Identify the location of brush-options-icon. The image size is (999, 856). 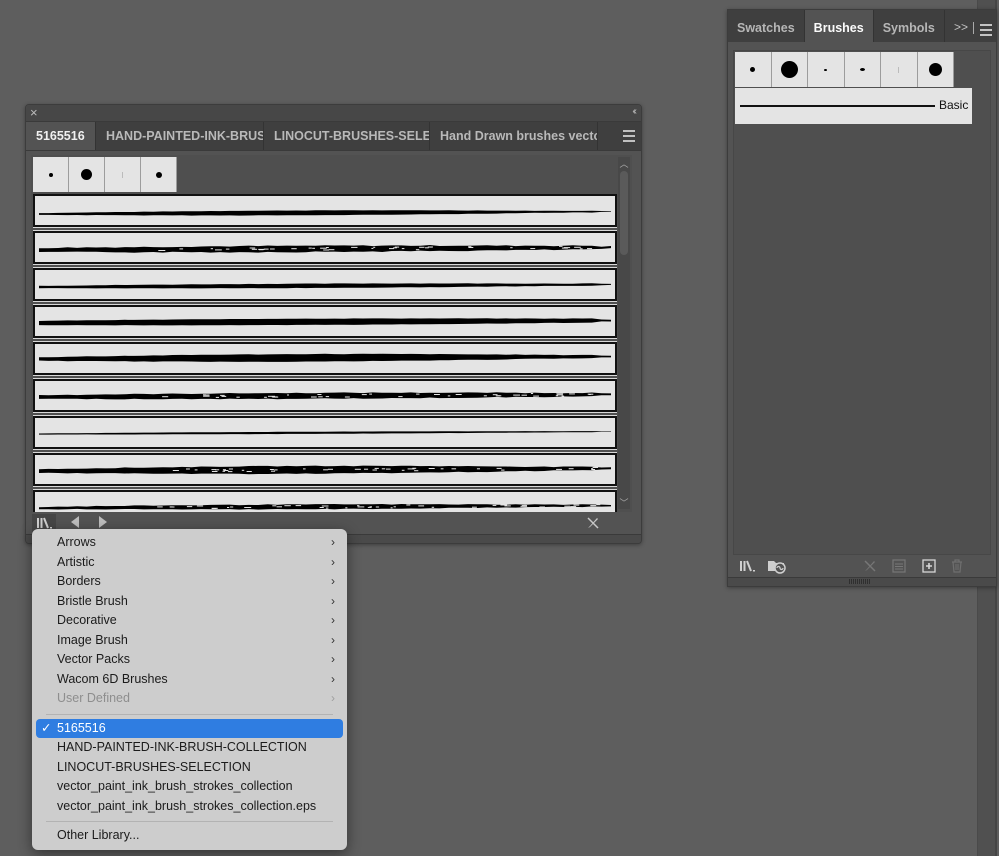
(899, 566).